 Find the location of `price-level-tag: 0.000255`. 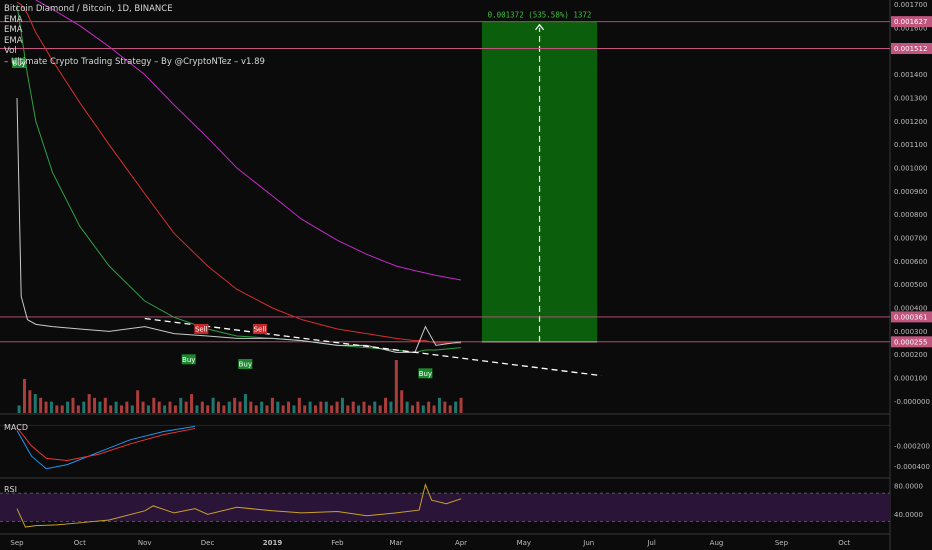

price-level-tag: 0.000255 is located at coordinates (911, 342).